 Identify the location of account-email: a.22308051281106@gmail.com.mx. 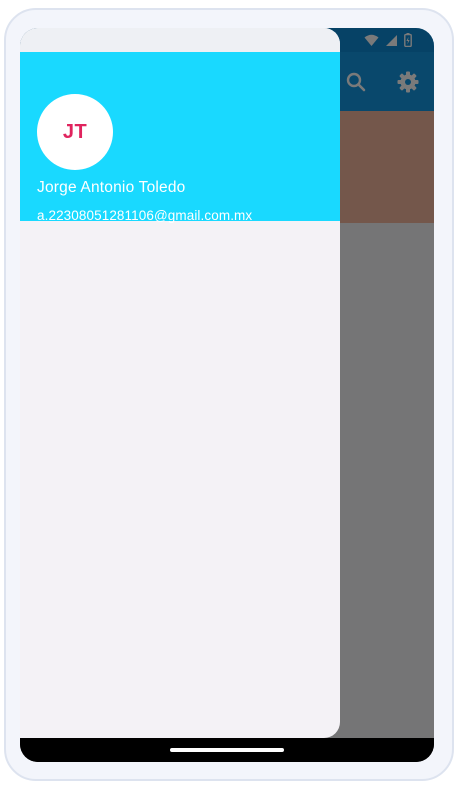
(145, 215).